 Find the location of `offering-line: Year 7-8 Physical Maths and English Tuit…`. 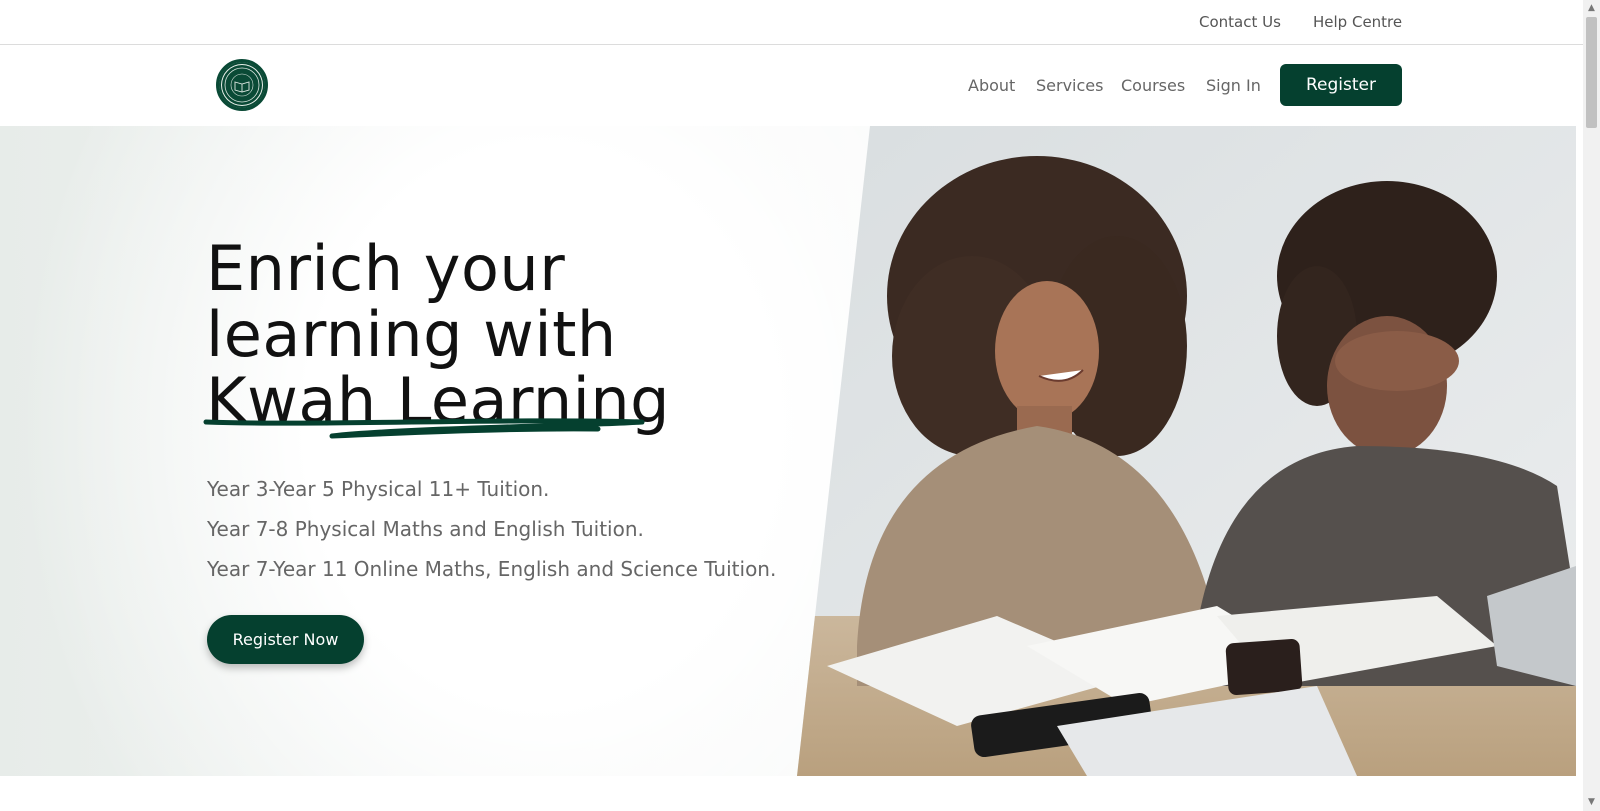

offering-line: Year 7-8 Physical Maths and English Tuit… is located at coordinates (425, 529).